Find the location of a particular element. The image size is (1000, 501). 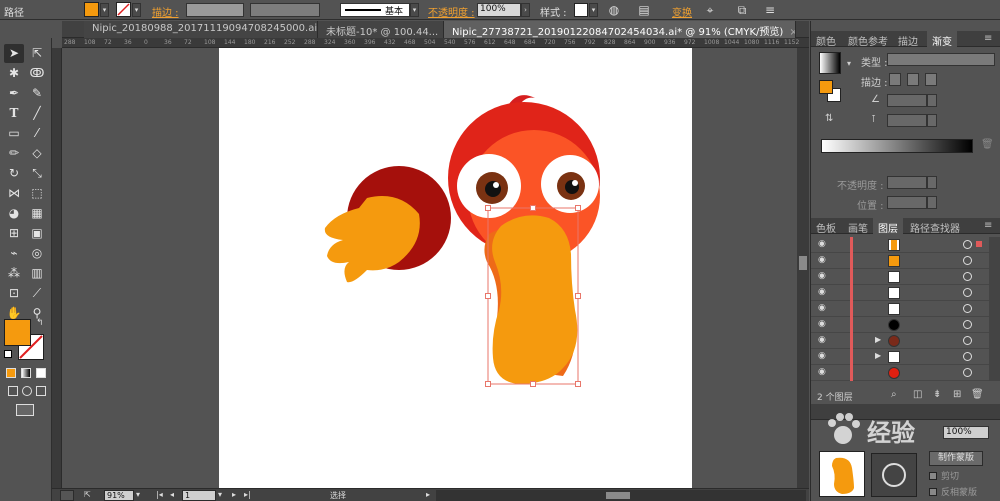

graphic-style-swatch is located at coordinates (581, 10).